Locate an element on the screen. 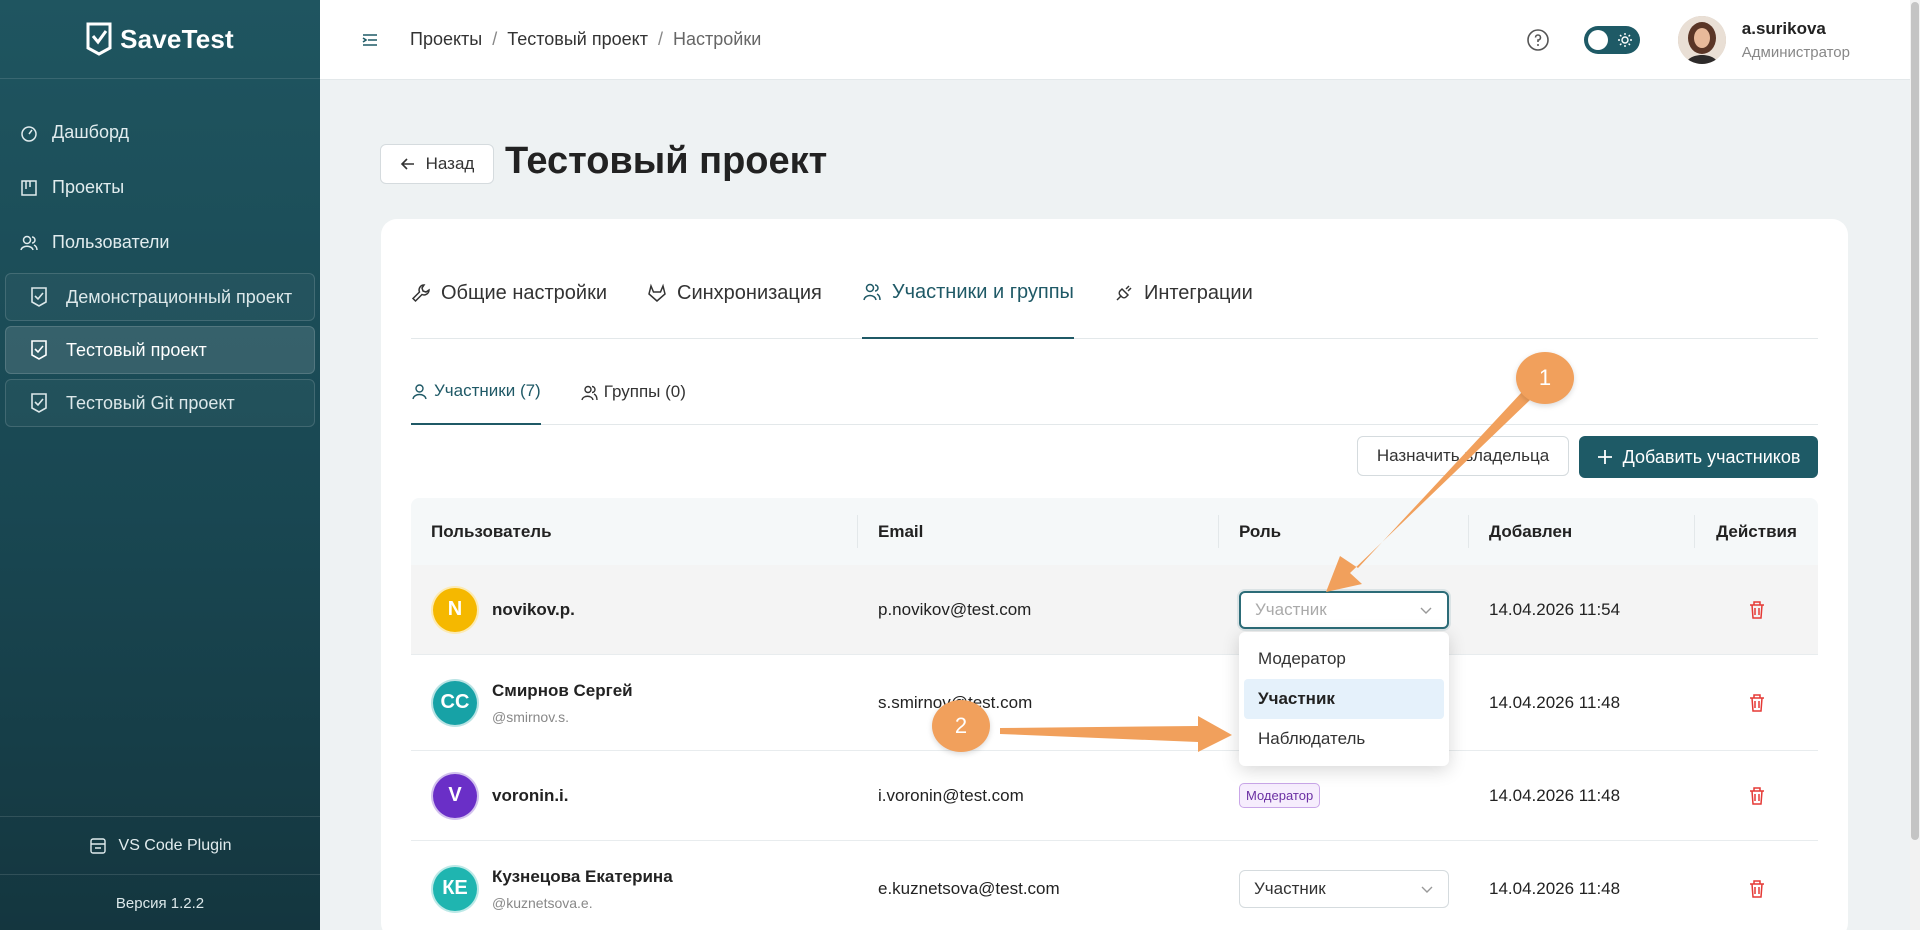 The width and height of the screenshot is (1920, 930). scrollbar-thumb is located at coordinates (1915, 421).